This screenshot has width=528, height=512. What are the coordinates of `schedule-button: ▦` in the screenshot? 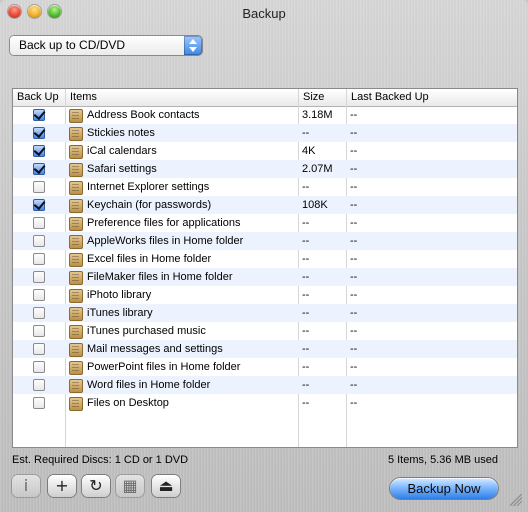 It's located at (130, 486).